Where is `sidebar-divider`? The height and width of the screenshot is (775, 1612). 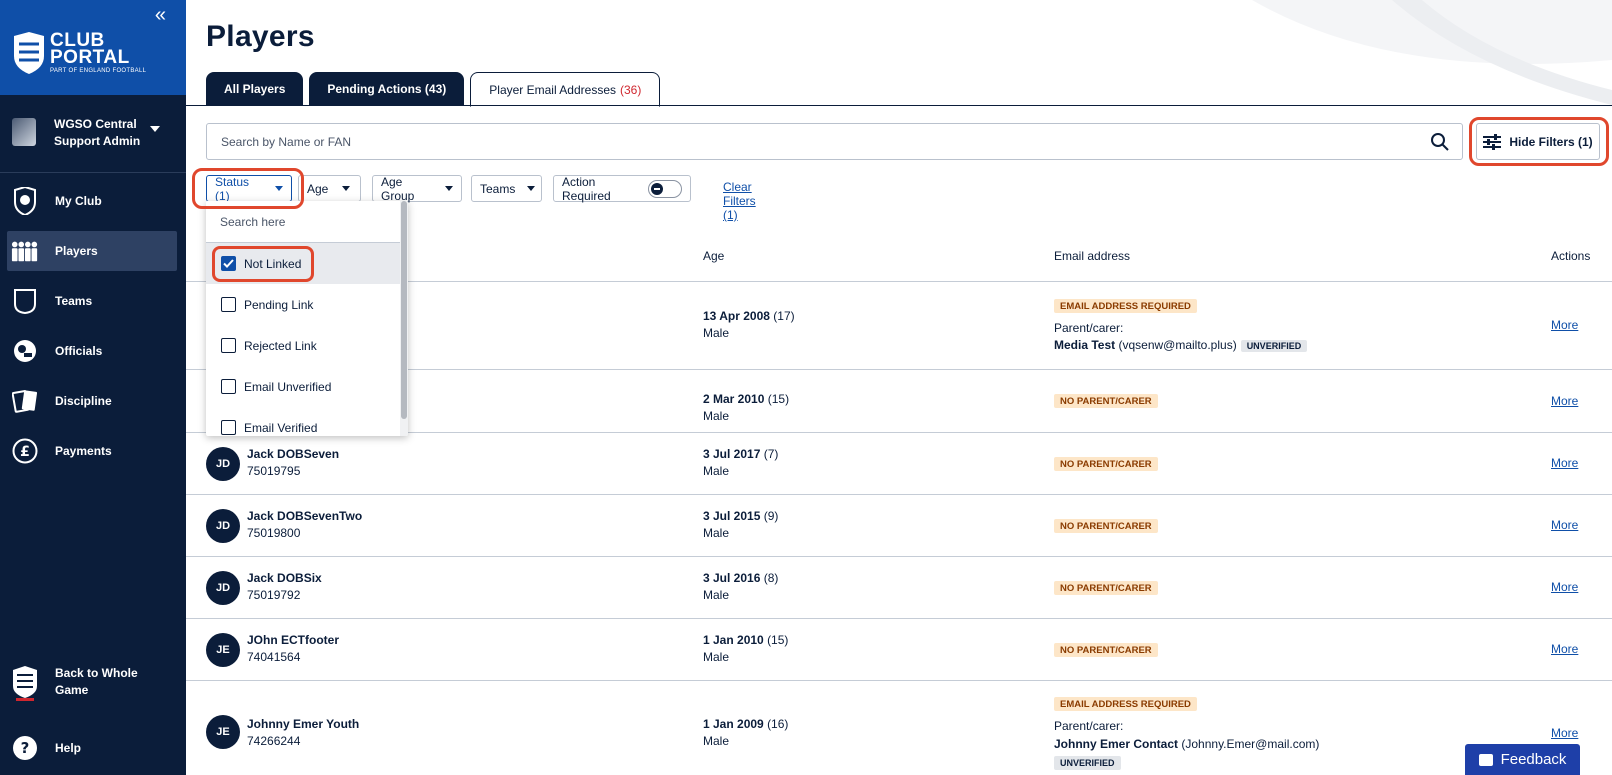
sidebar-divider is located at coordinates (93, 172).